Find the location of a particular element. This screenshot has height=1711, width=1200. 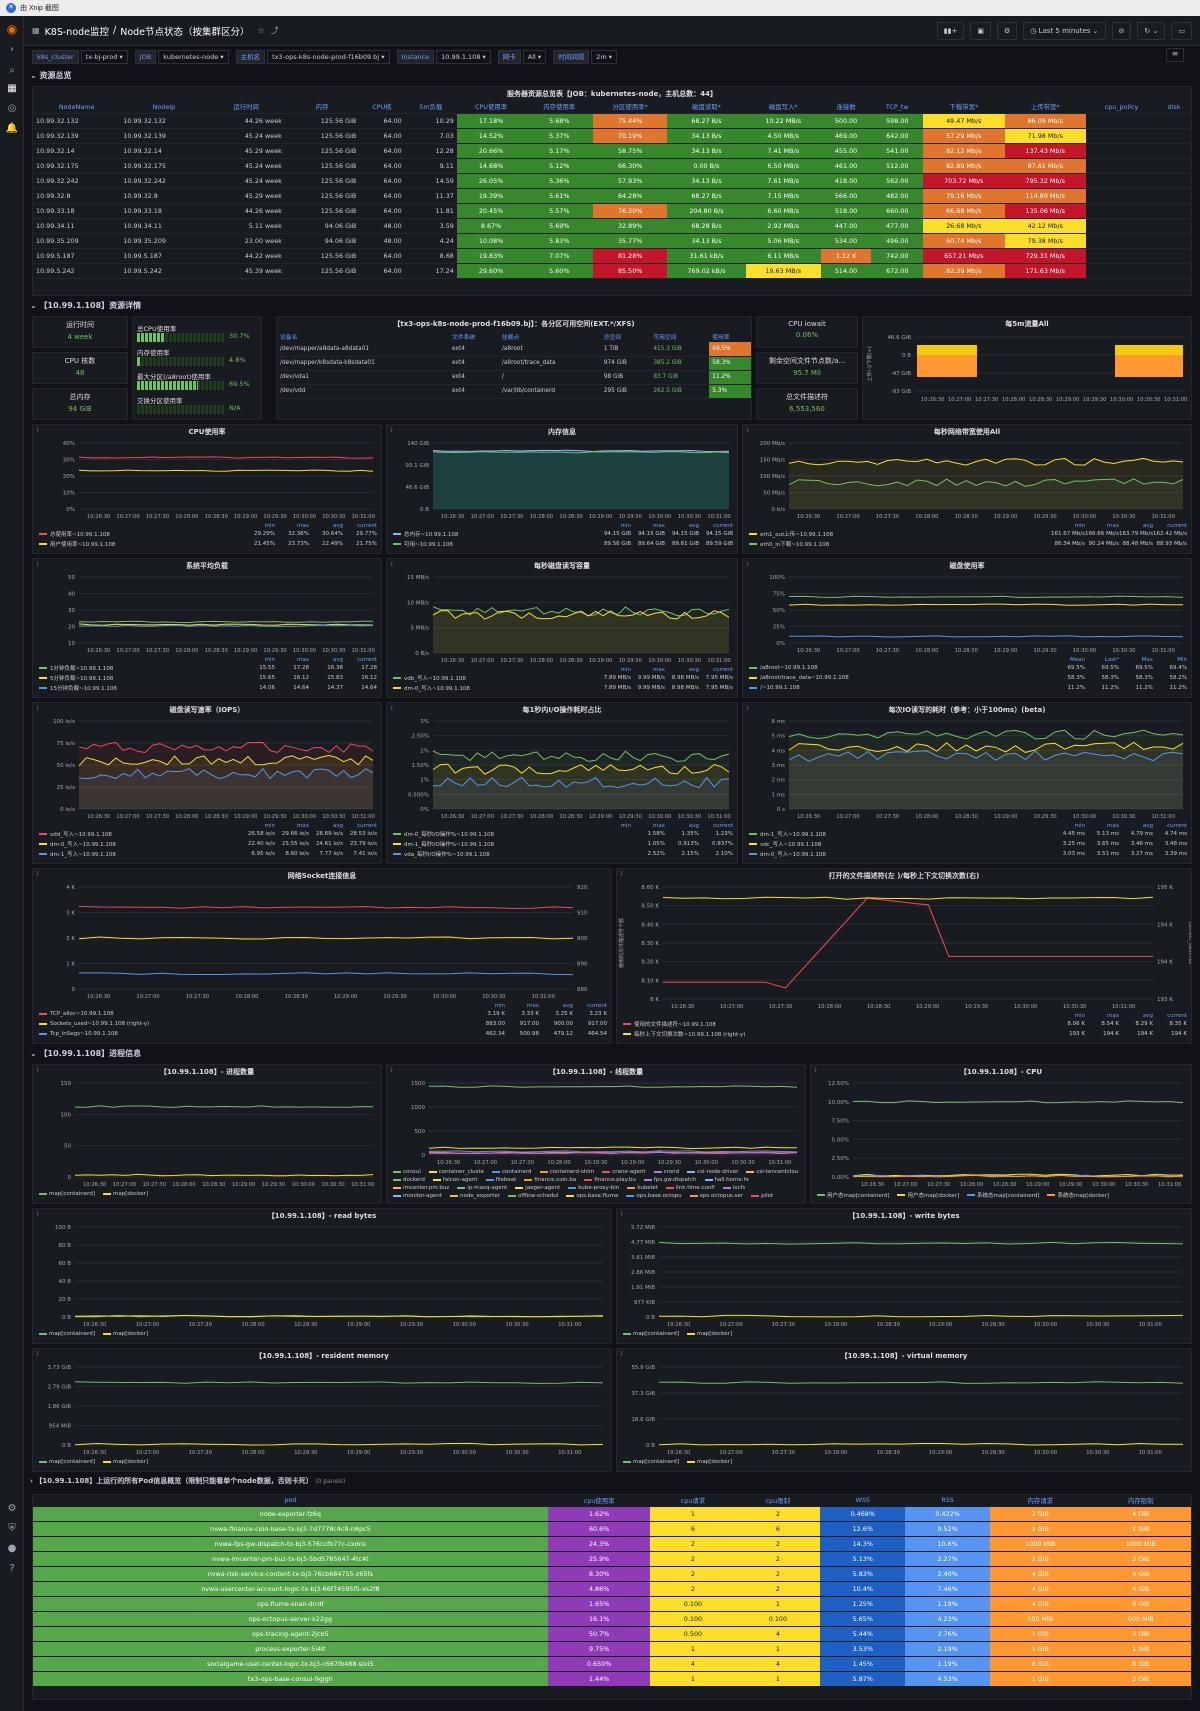

summary-col-header: cpu_policy is located at coordinates (1122, 107).